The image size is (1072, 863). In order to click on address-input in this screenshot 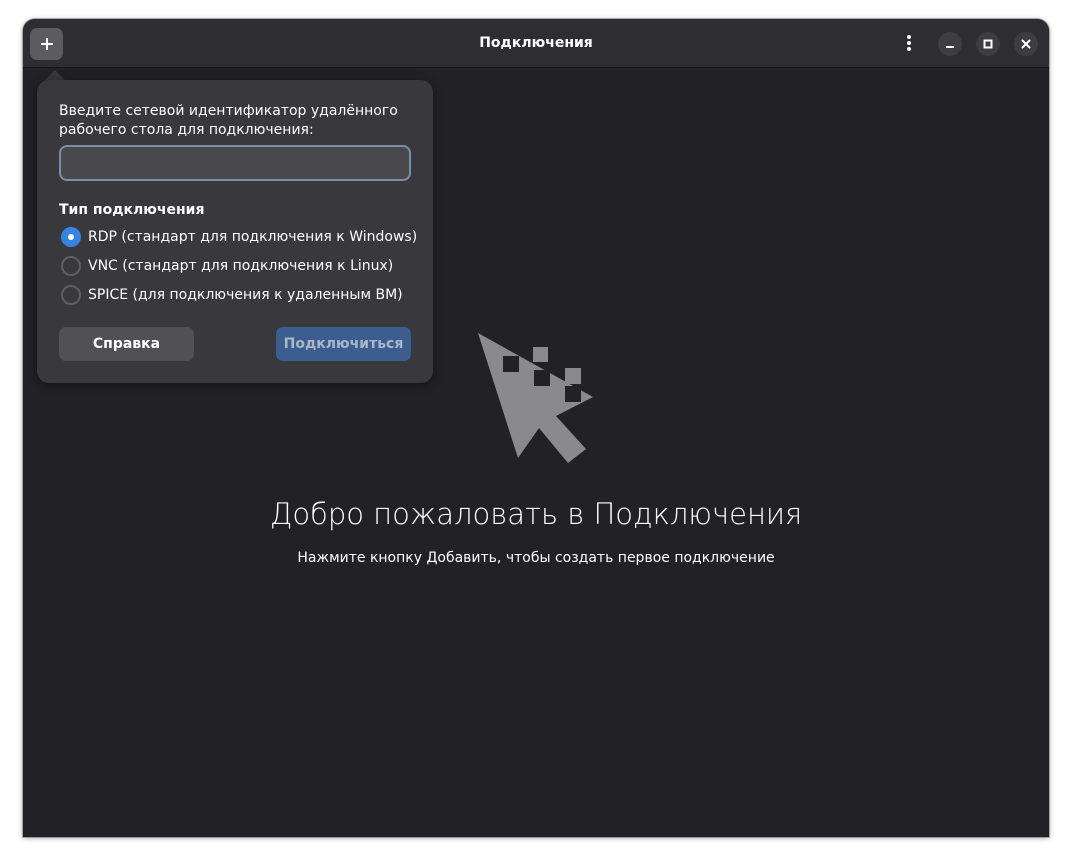, I will do `click(235, 163)`.